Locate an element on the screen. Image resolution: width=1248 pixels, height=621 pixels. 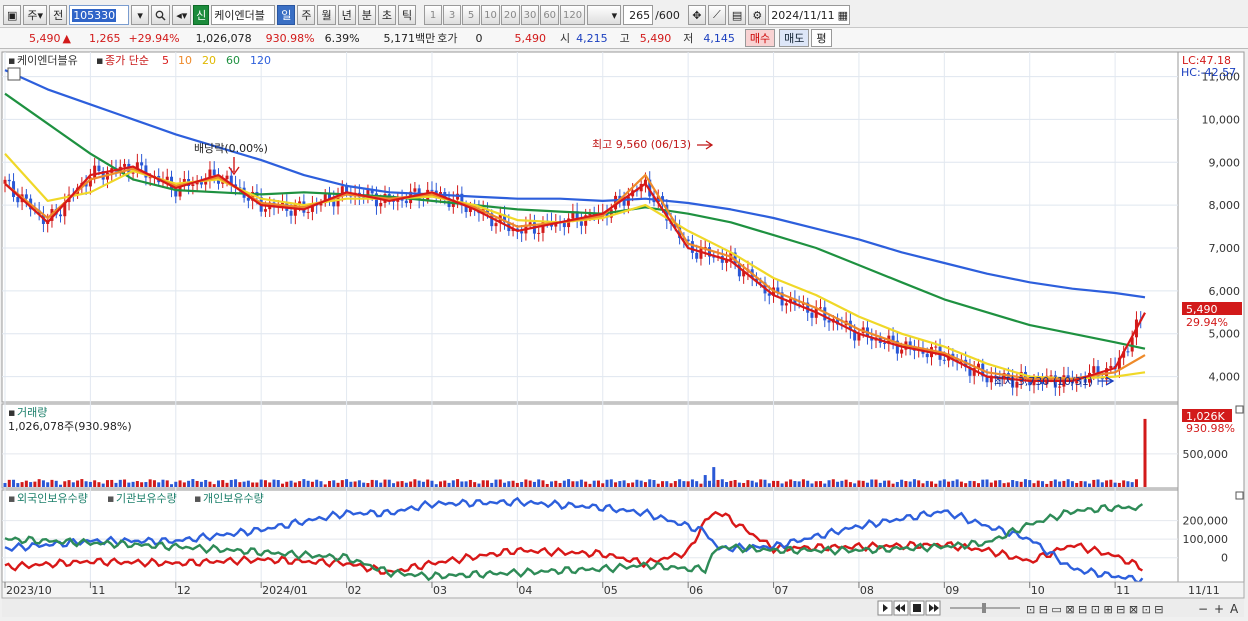
code-dropdown-icon: ▾ is located at coordinates (140, 15).